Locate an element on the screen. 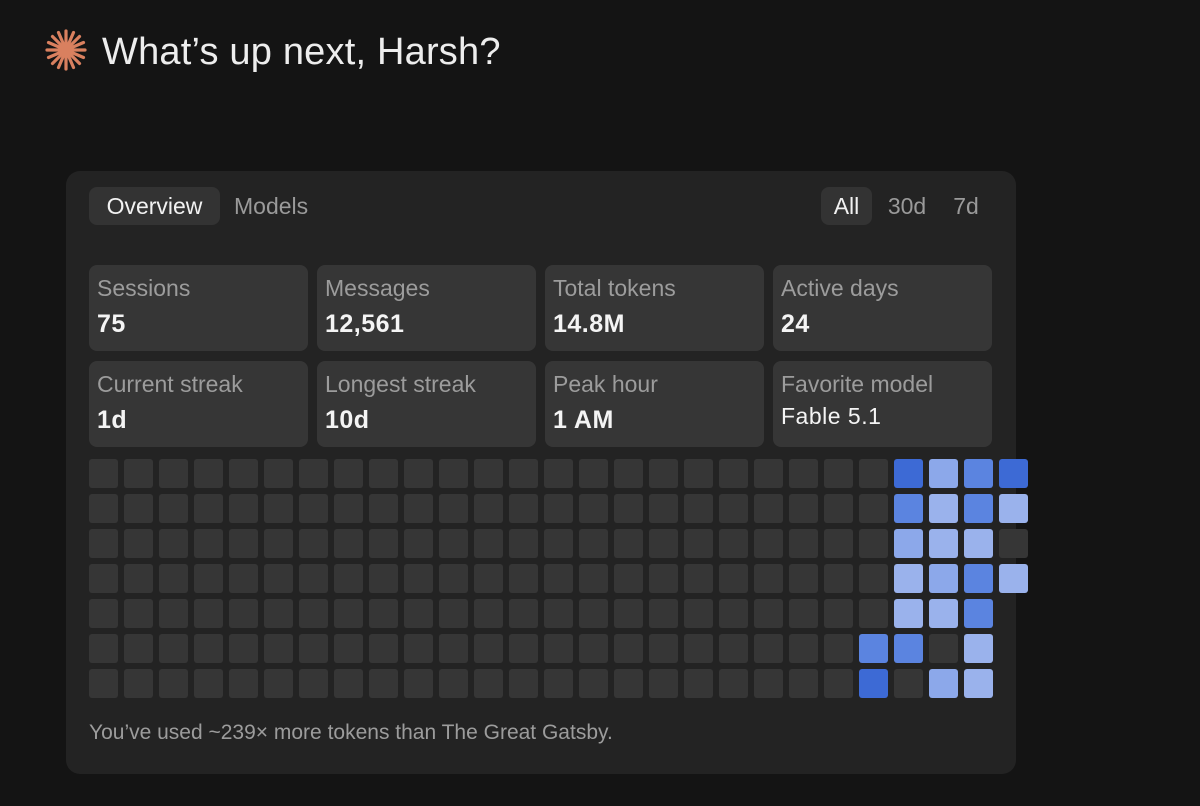 This screenshot has height=806, width=1200. sparkle-icon is located at coordinates (66, 52).